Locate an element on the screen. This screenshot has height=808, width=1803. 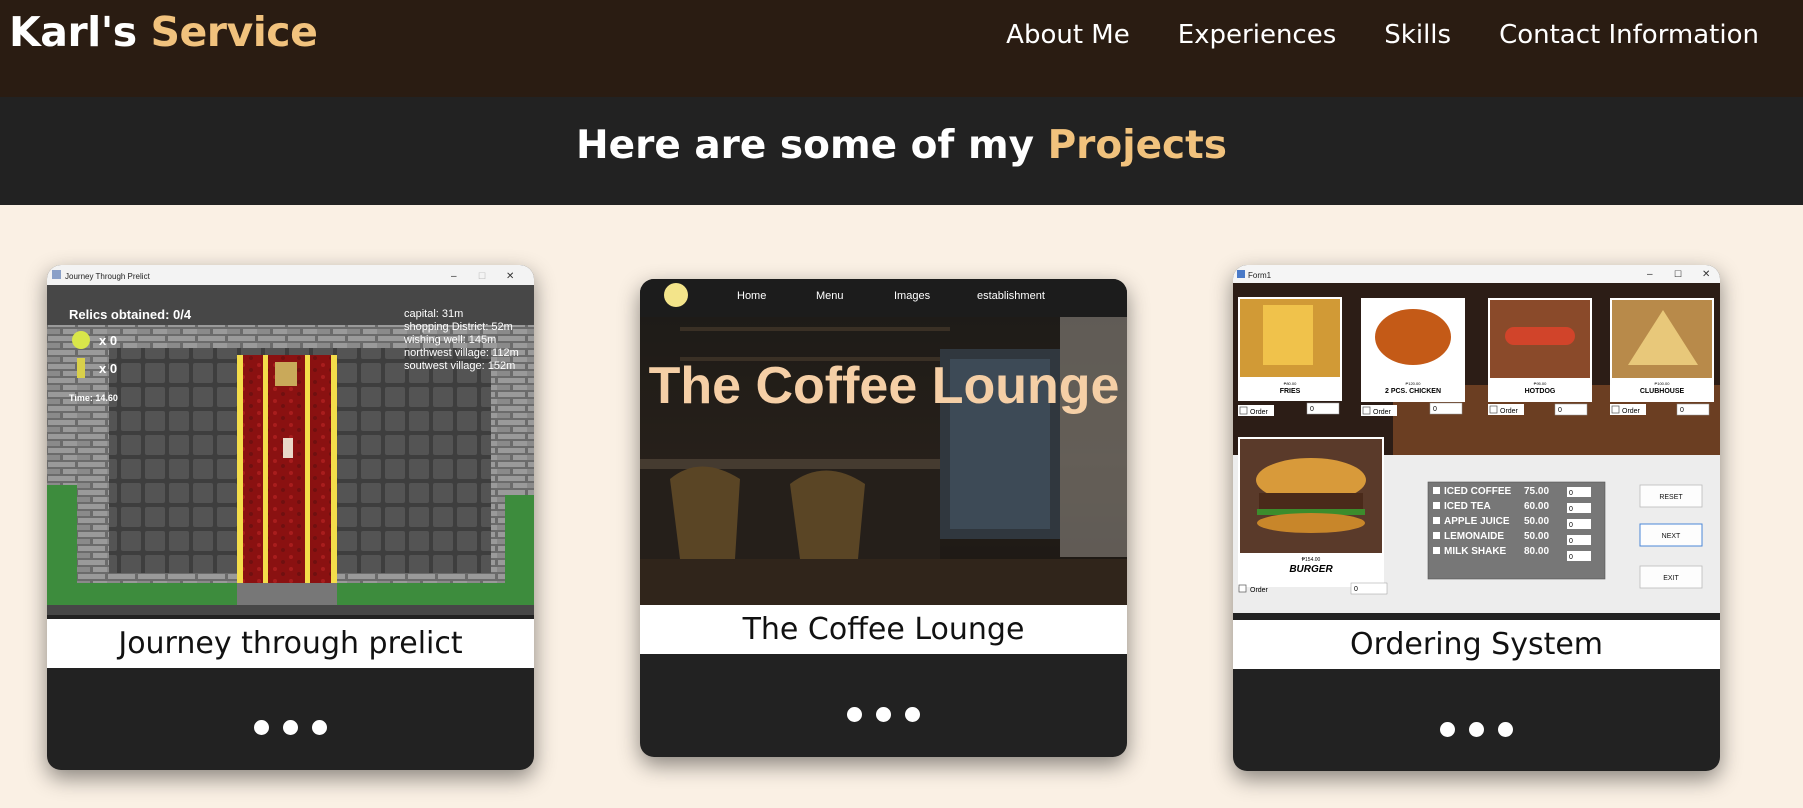
coffee-nav-establishment: establishment is located at coordinates (1011, 296).